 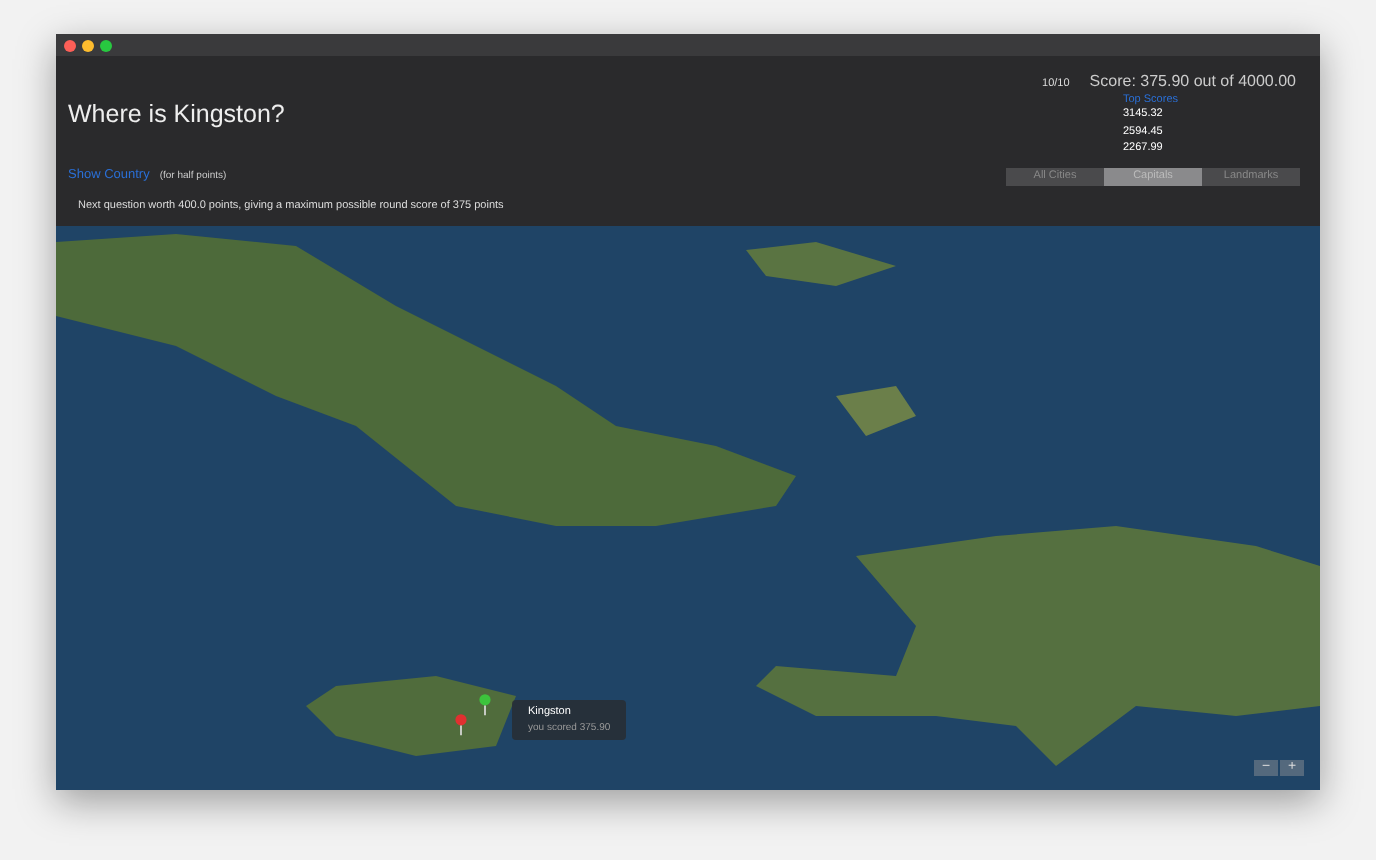 I want to click on zoom-button, so click(x=106, y=45).